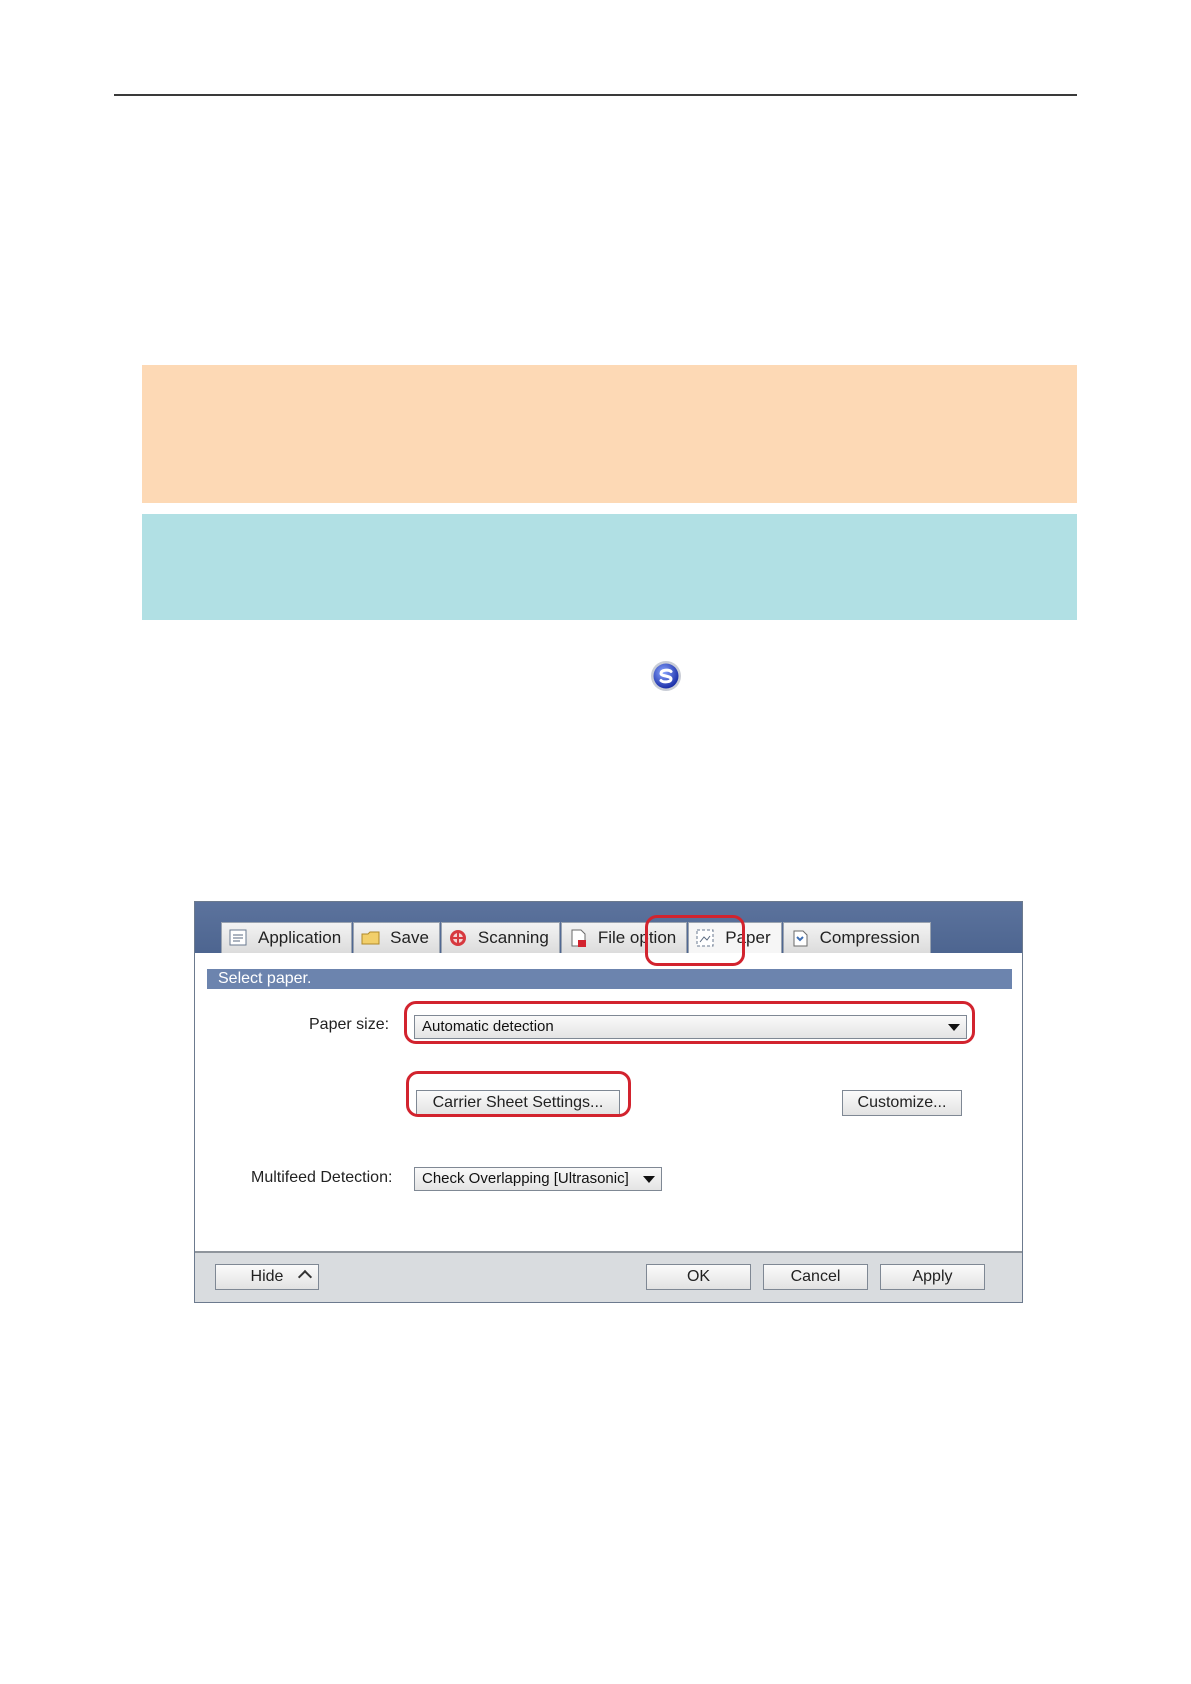 The image size is (1191, 1684). I want to click on ok-button: OK, so click(698, 1277).